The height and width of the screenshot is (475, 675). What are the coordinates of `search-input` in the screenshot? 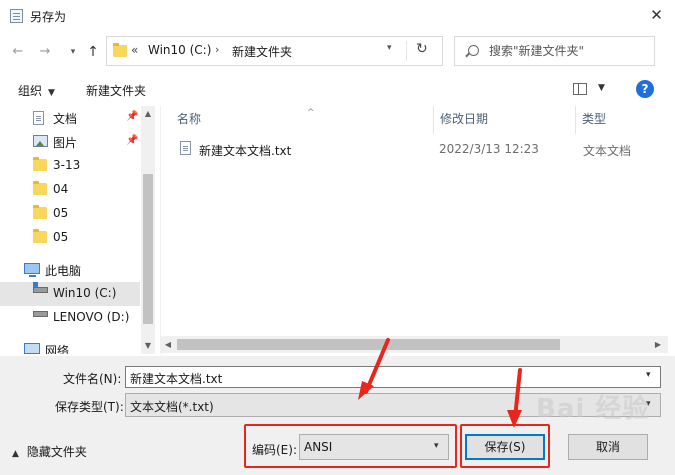 It's located at (569, 51).